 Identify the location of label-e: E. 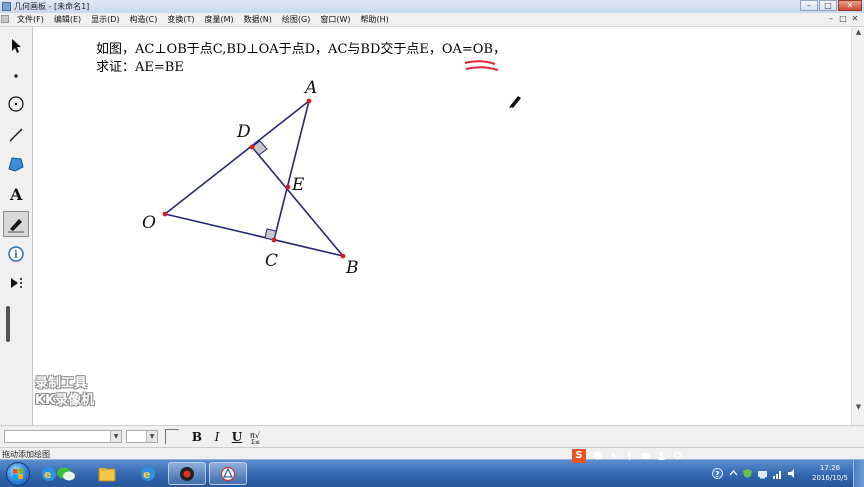
(298, 185).